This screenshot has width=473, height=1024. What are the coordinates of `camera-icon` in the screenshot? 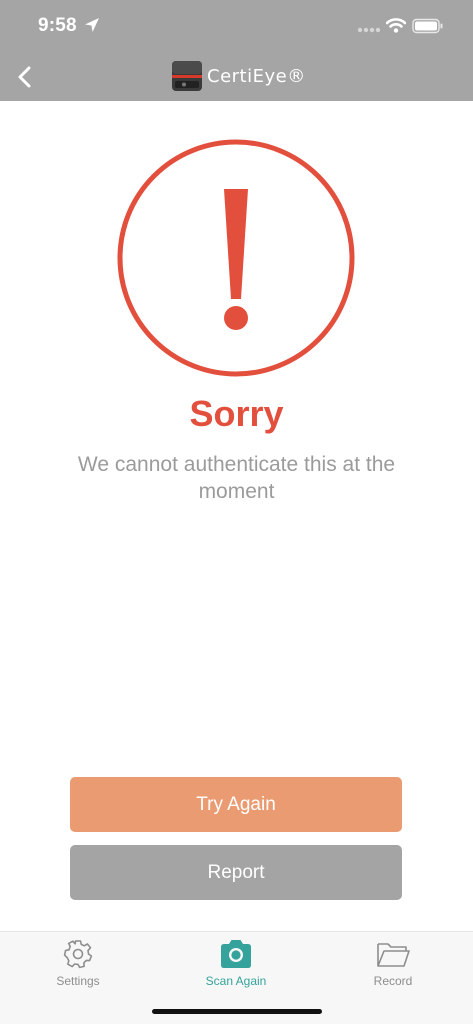 It's located at (236, 954).